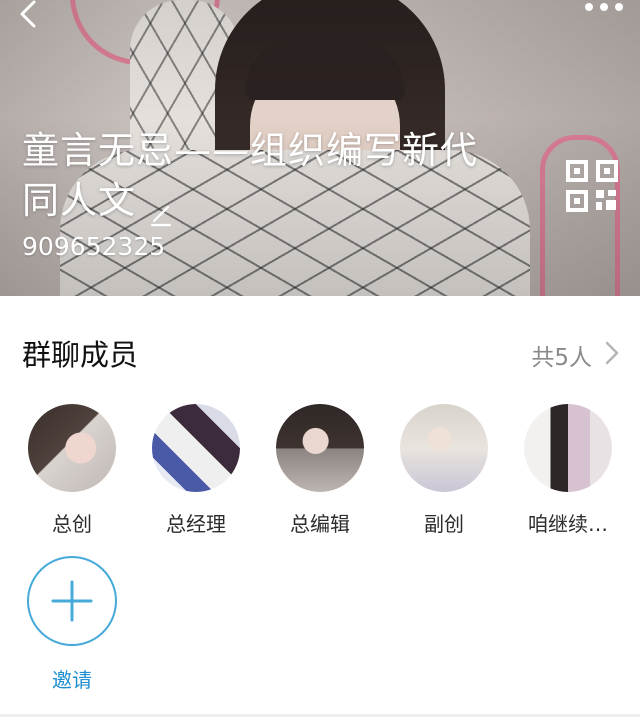 The height and width of the screenshot is (717, 640). Describe the element at coordinates (250, 175) in the screenshot. I see `group-title-text: 童言无忌——组织编写新代同人文` at that location.